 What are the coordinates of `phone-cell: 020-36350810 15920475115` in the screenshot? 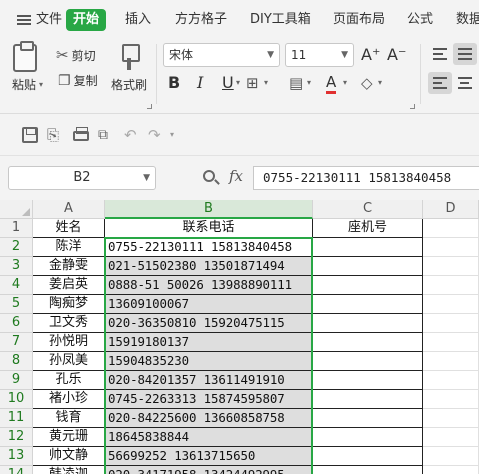 It's located at (209, 323).